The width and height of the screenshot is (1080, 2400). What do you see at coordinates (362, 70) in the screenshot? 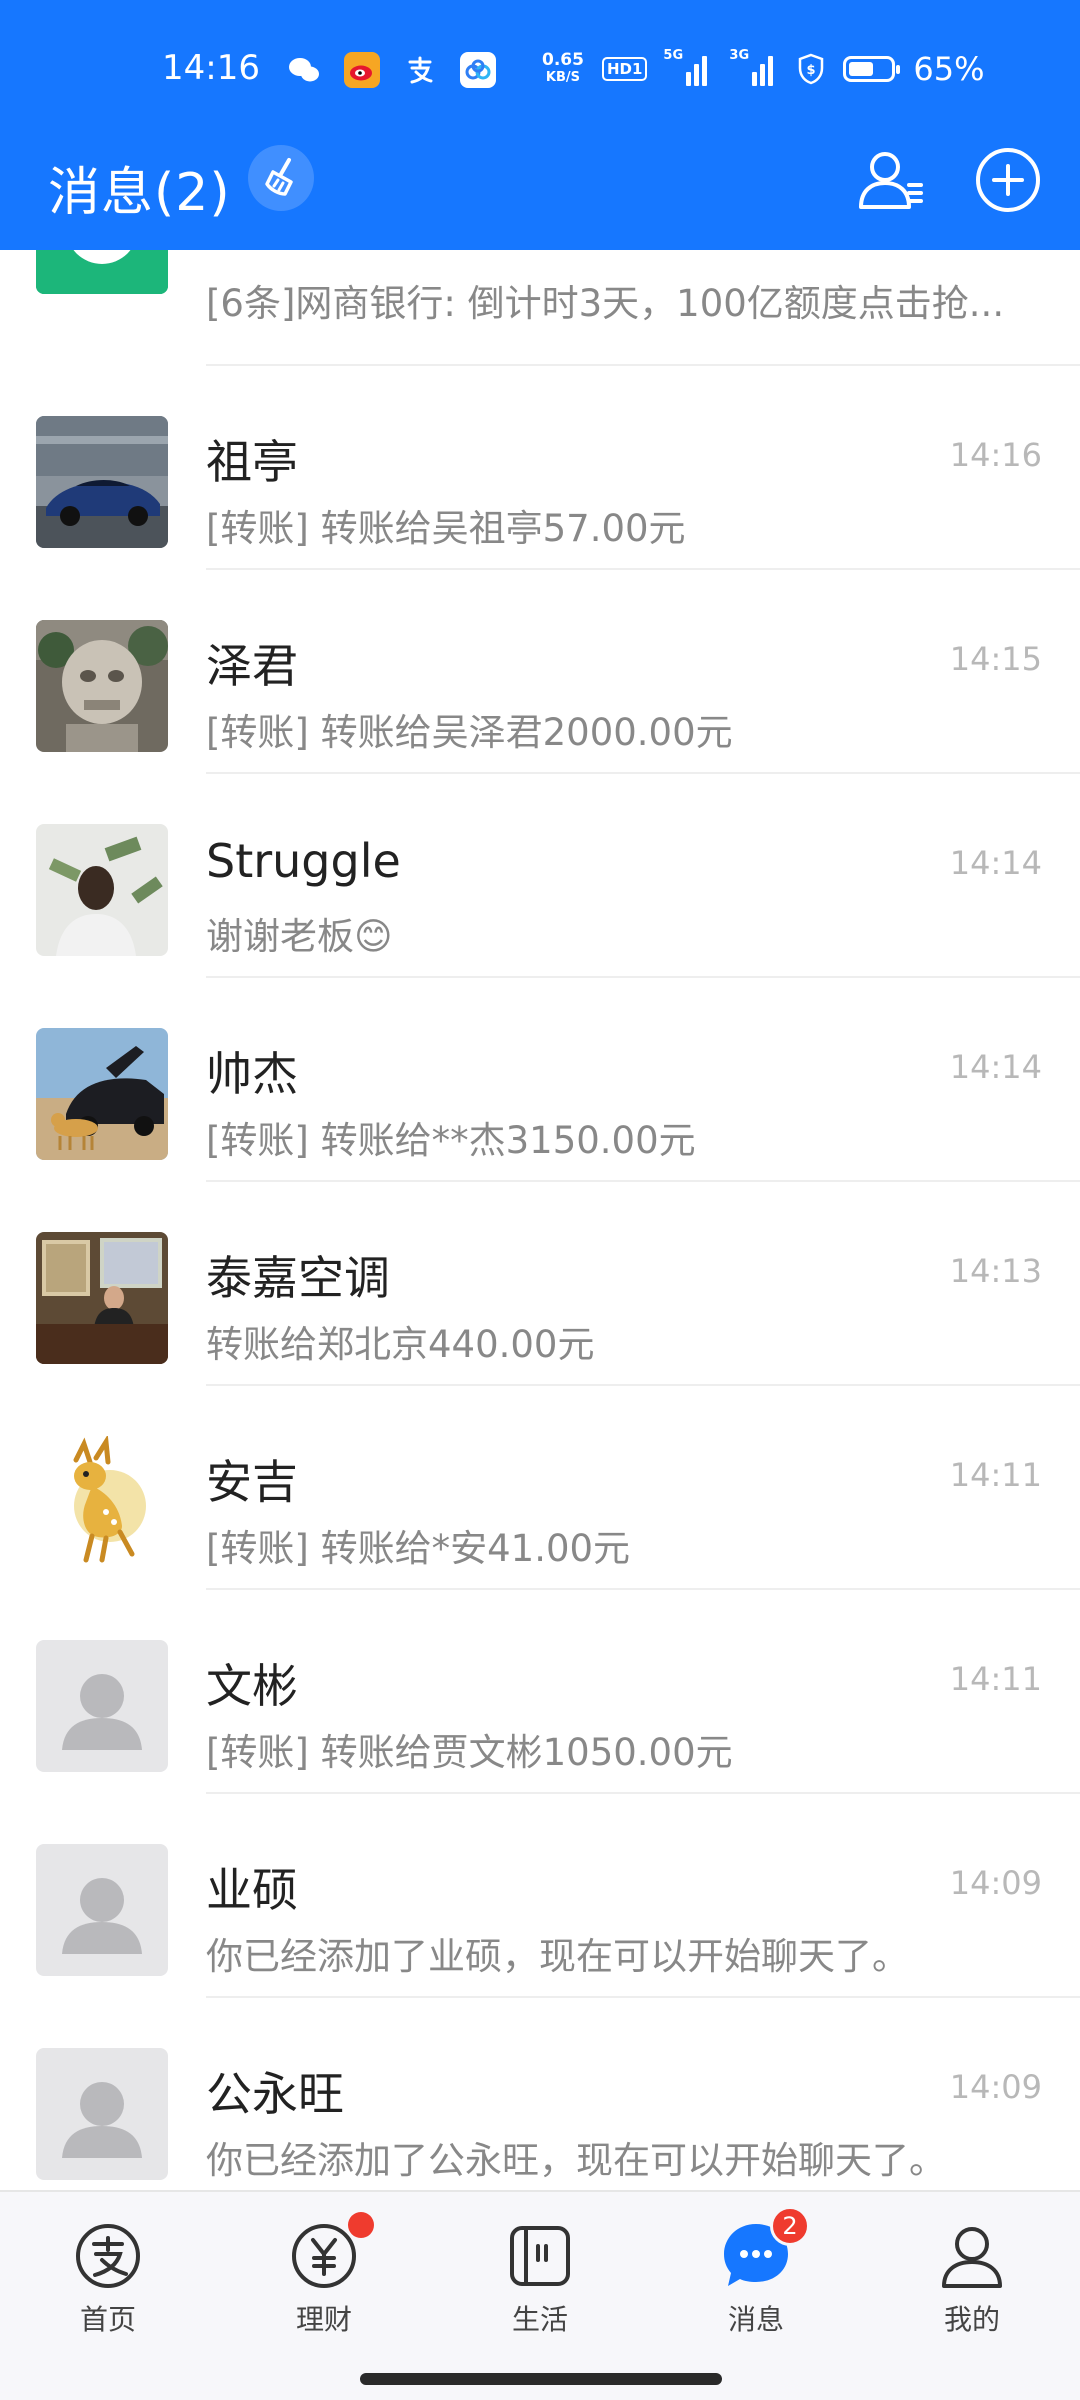
I see `weibo-icon` at bounding box center [362, 70].